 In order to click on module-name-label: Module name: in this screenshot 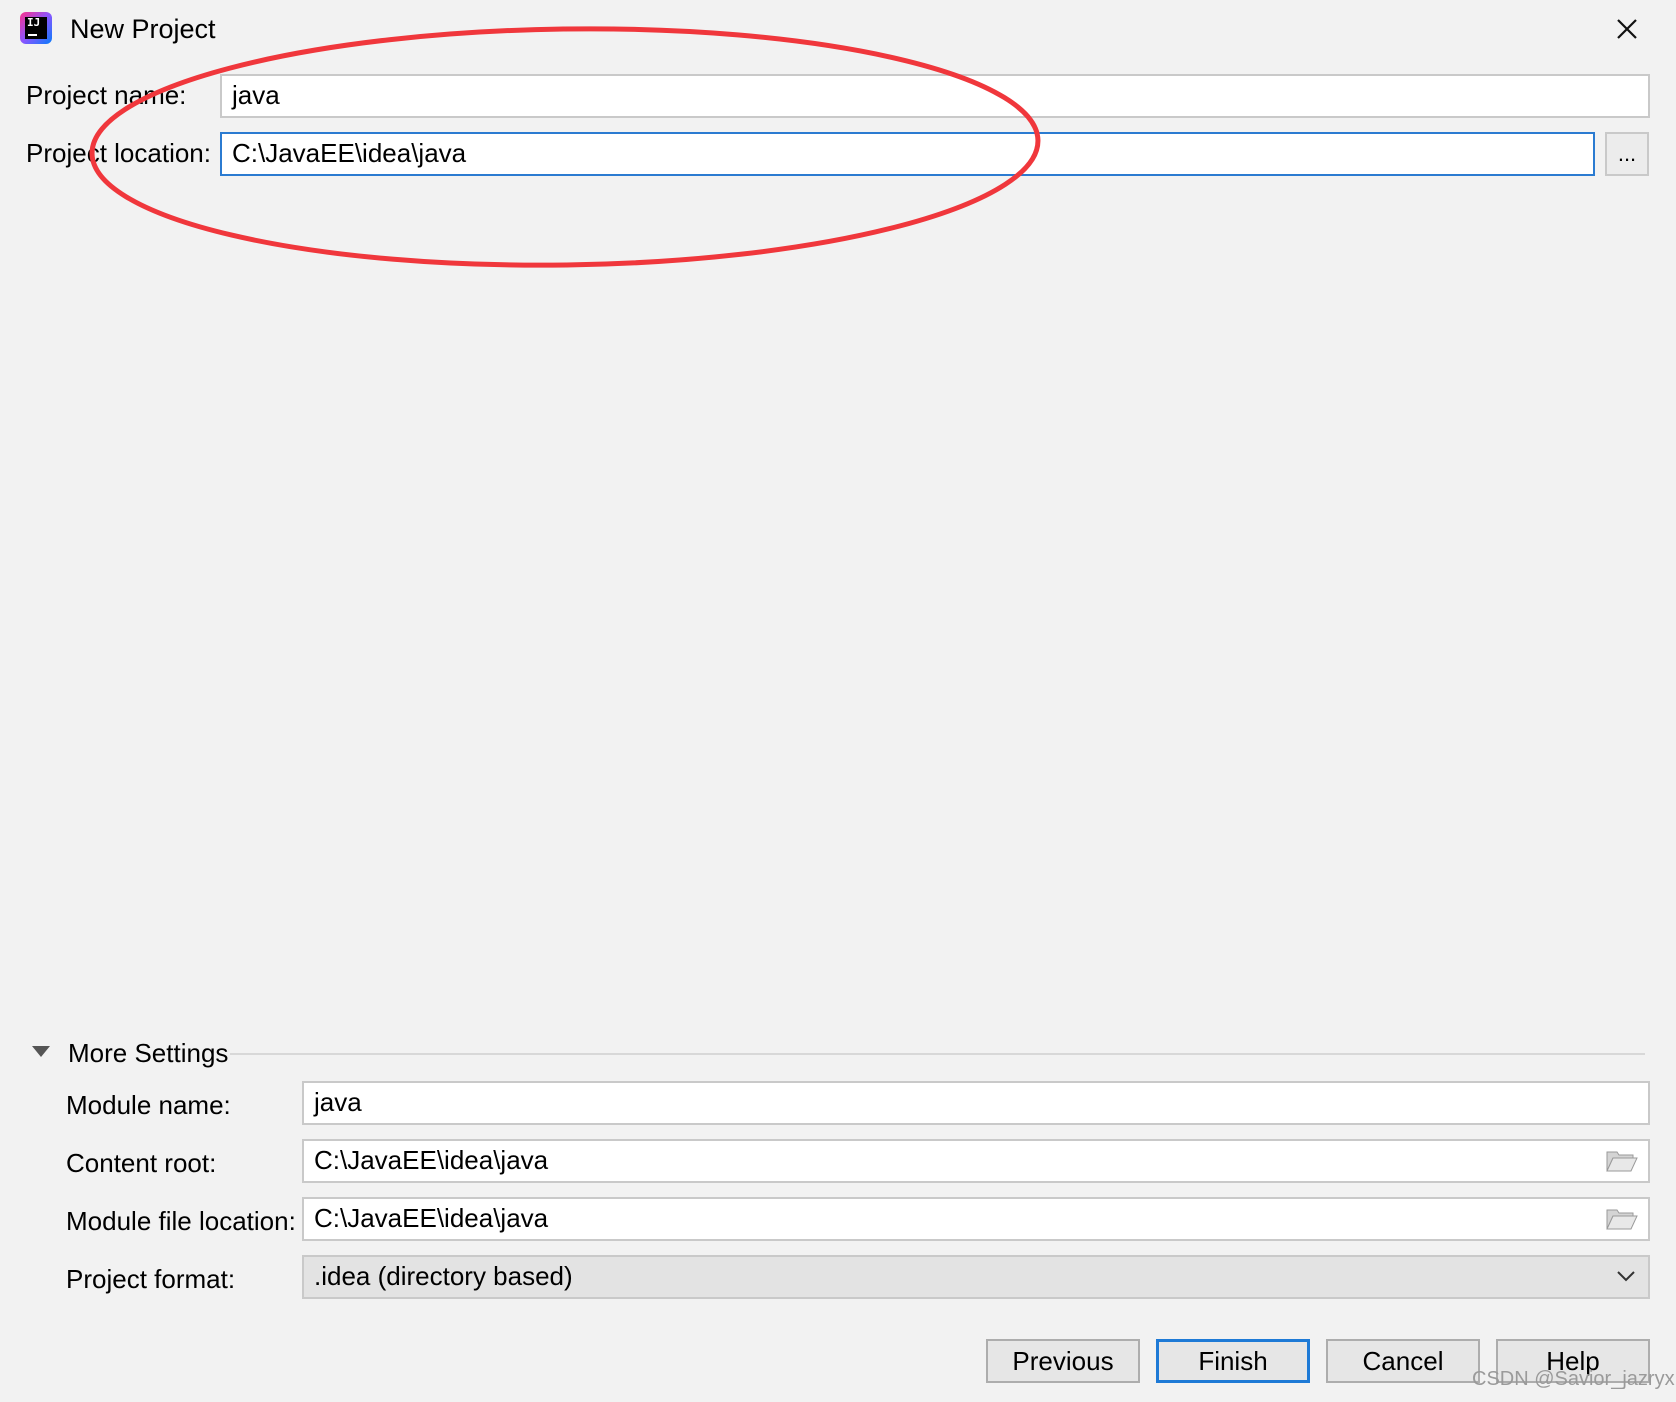, I will do `click(148, 1105)`.